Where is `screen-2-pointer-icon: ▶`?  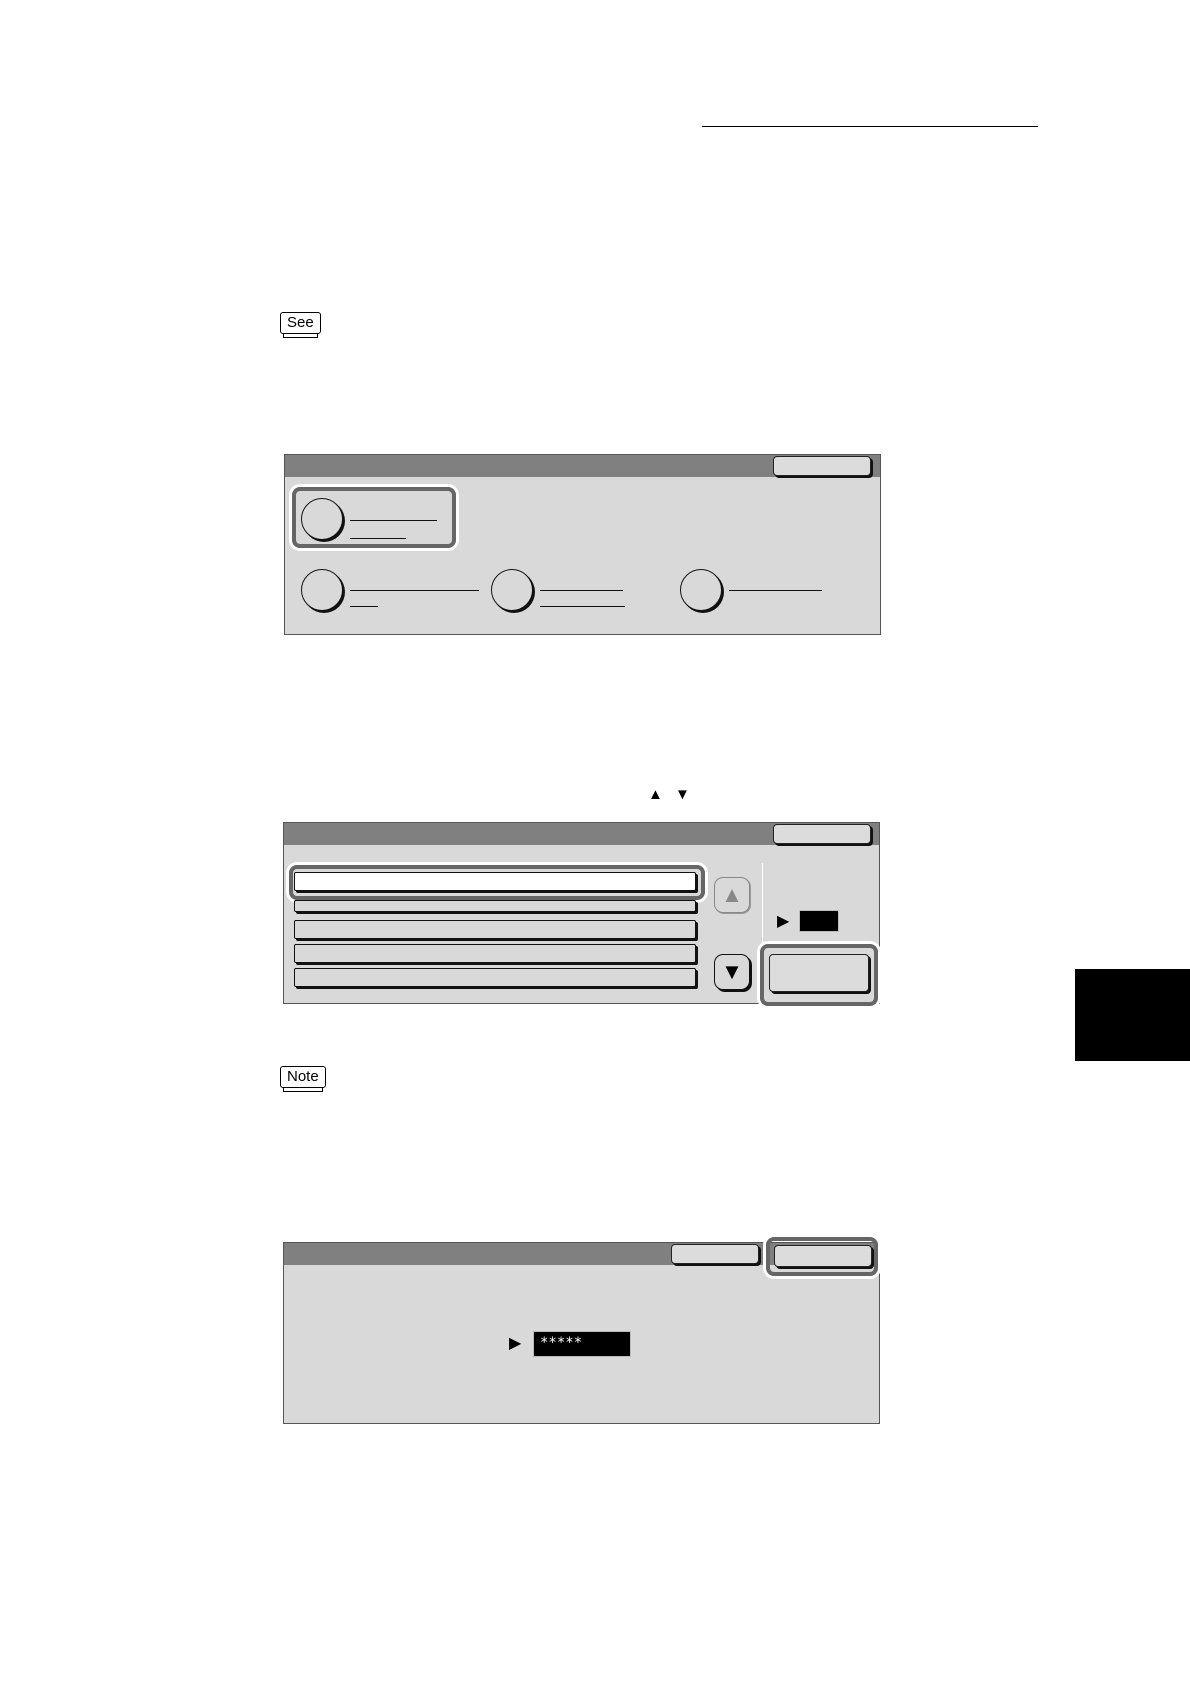
screen-2-pointer-icon: ▶ is located at coordinates (783, 921).